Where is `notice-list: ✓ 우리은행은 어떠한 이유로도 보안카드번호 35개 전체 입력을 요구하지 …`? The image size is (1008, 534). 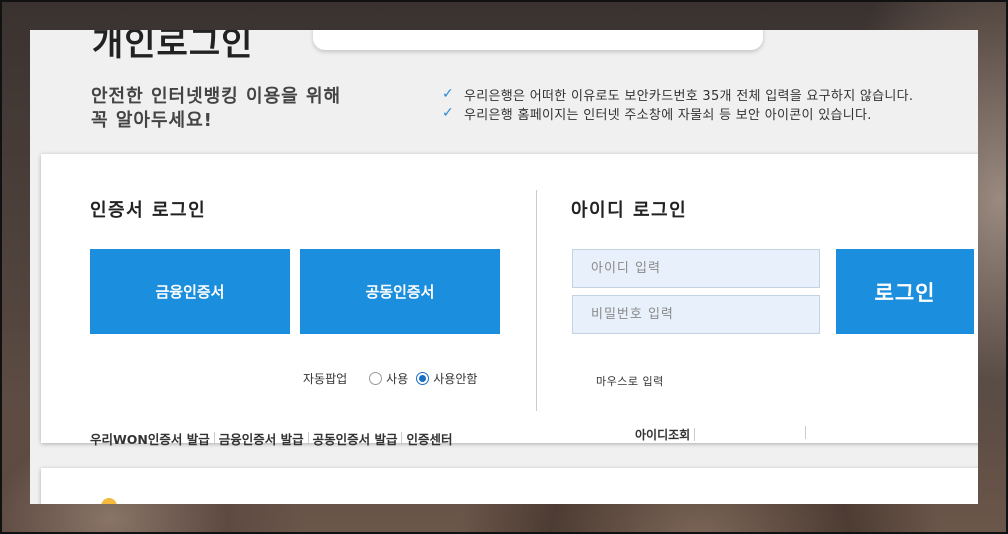
notice-list: ✓ 우리은행은 어떠한 이유로도 보안카드번호 35개 전체 입력을 요구하지 … is located at coordinates (677, 104).